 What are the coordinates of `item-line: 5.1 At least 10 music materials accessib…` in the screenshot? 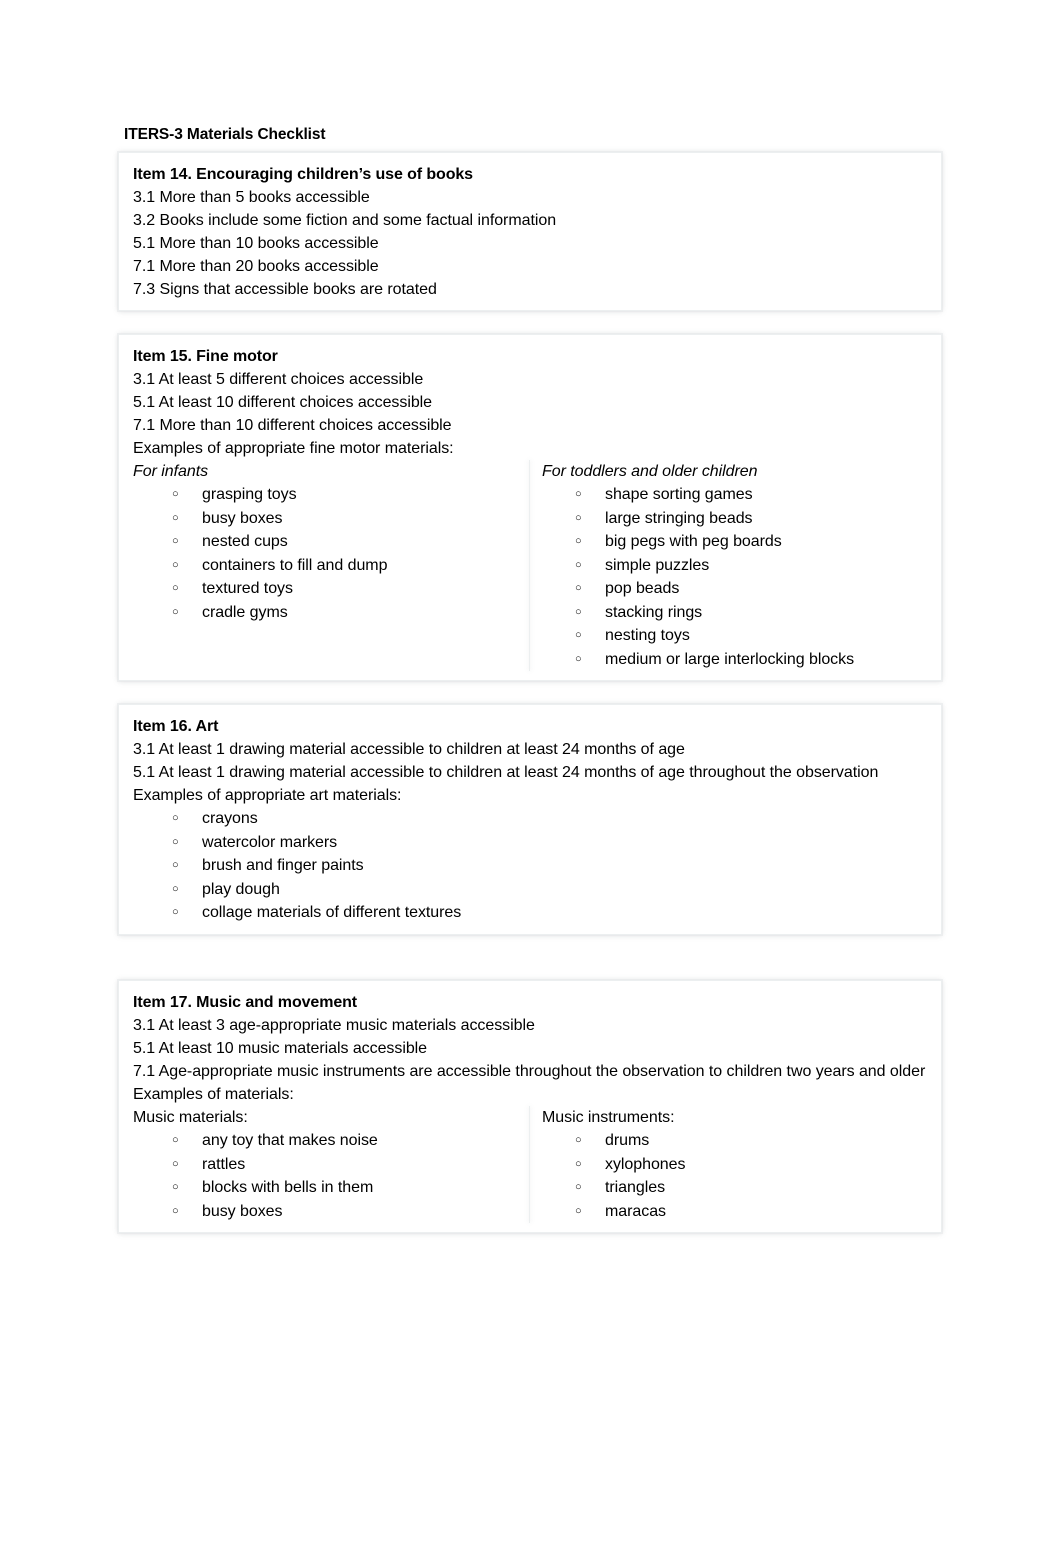 It's located at (280, 1048).